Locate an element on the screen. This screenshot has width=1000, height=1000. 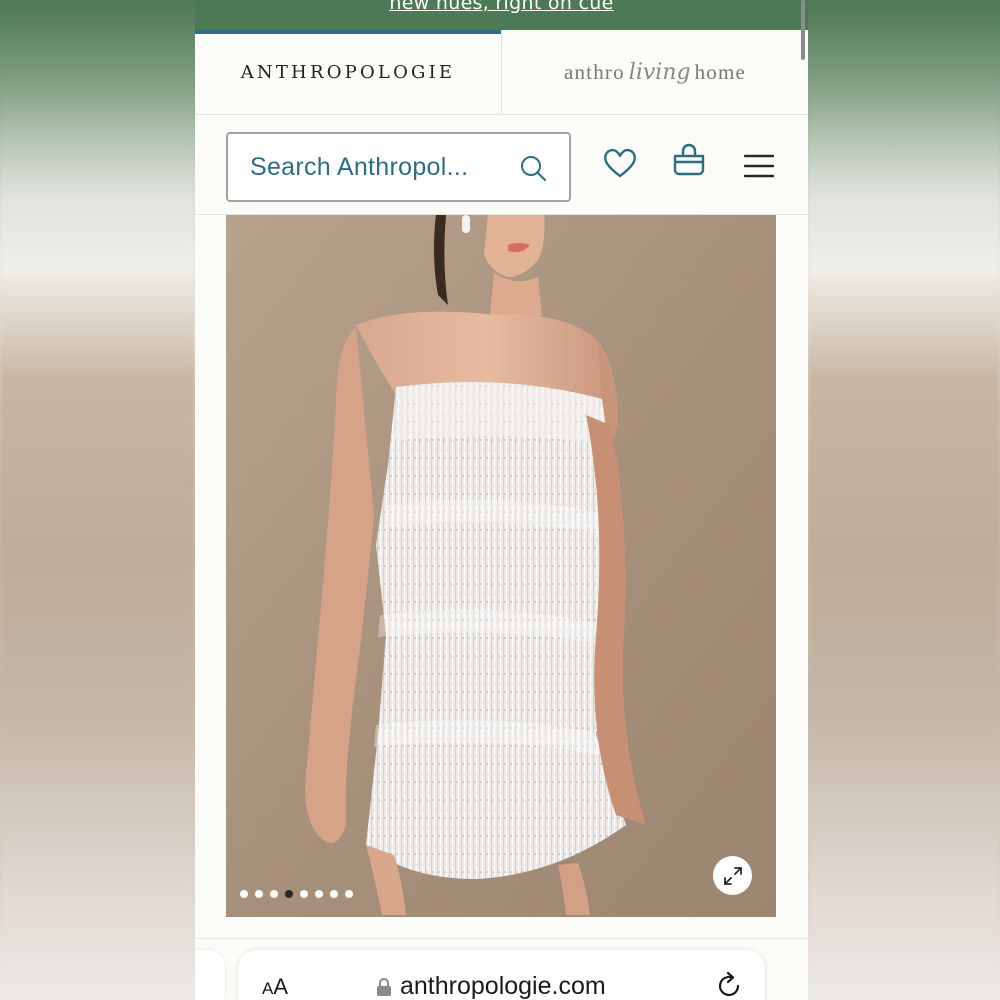
hamburger-menu-icon is located at coordinates (759, 166).